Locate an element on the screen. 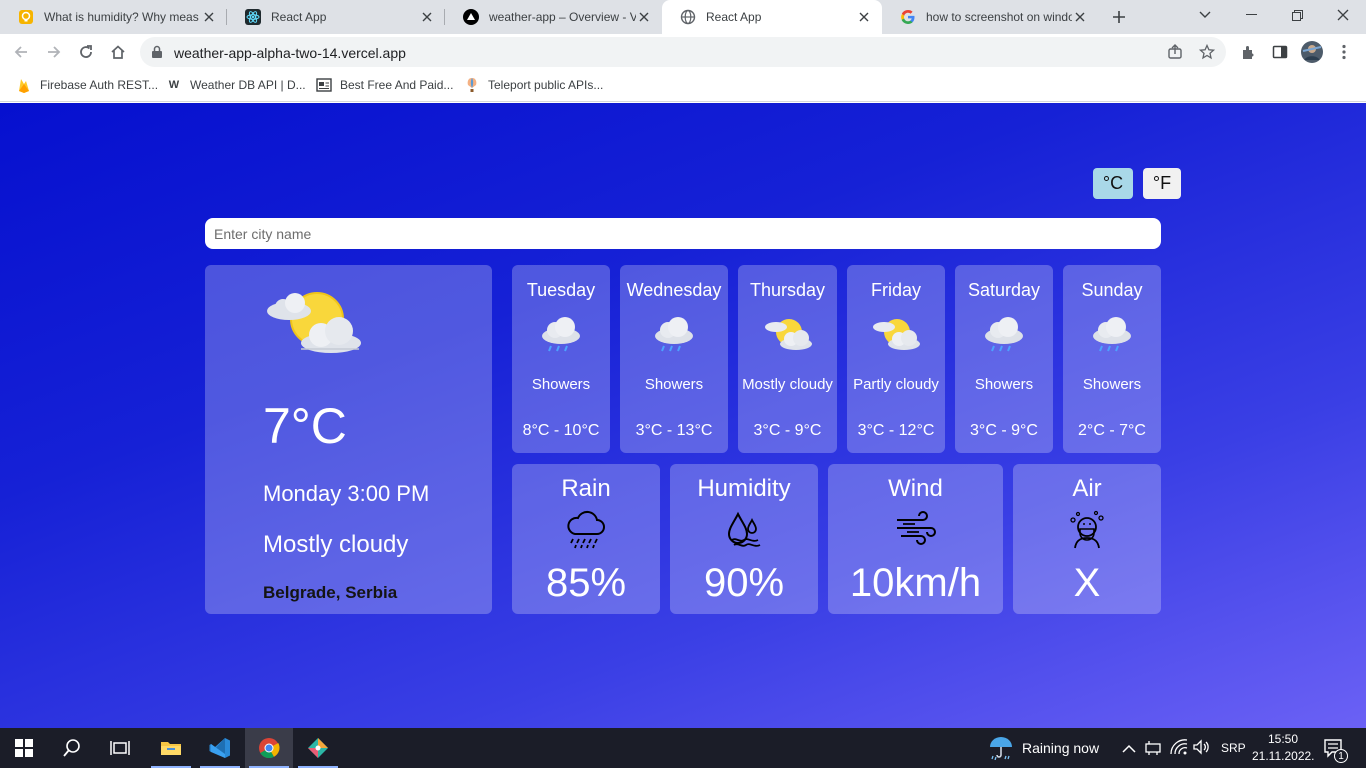 This screenshot has width=1366, height=768. task-view-icon is located at coordinates (120, 748).